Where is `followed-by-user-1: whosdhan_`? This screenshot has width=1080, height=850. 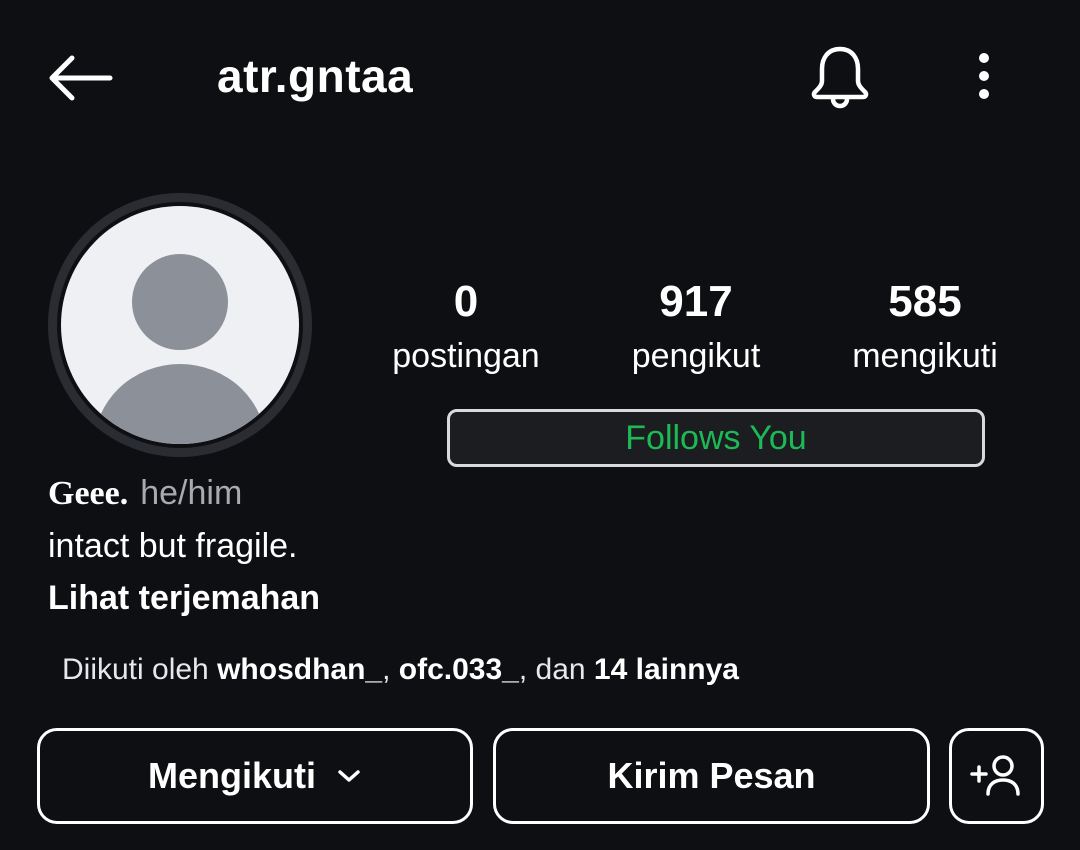
followed-by-user-1: whosdhan_ is located at coordinates (300, 669).